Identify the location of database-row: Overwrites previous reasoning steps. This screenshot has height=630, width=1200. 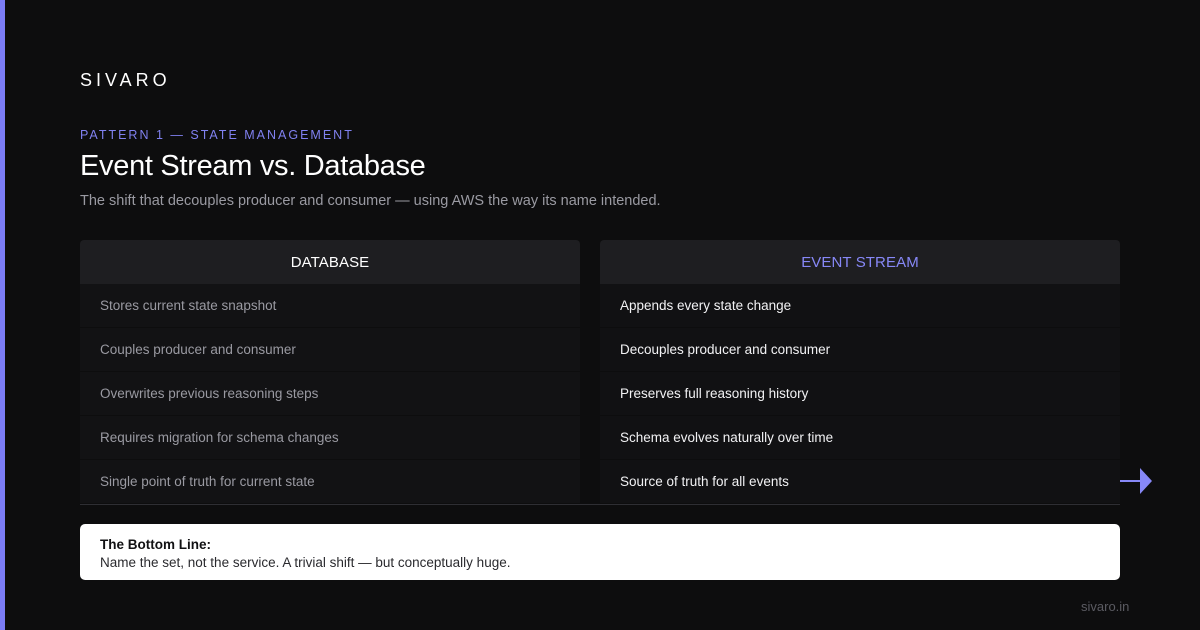
(330, 394).